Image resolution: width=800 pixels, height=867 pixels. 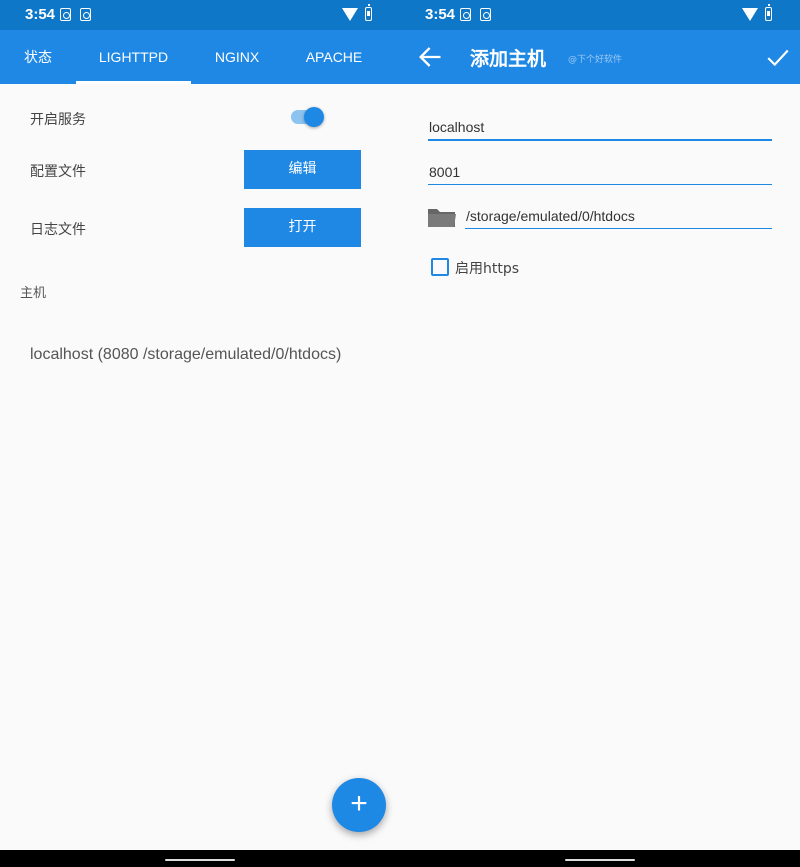 What do you see at coordinates (302, 169) in the screenshot?
I see `edit-config-button: 编辑` at bounding box center [302, 169].